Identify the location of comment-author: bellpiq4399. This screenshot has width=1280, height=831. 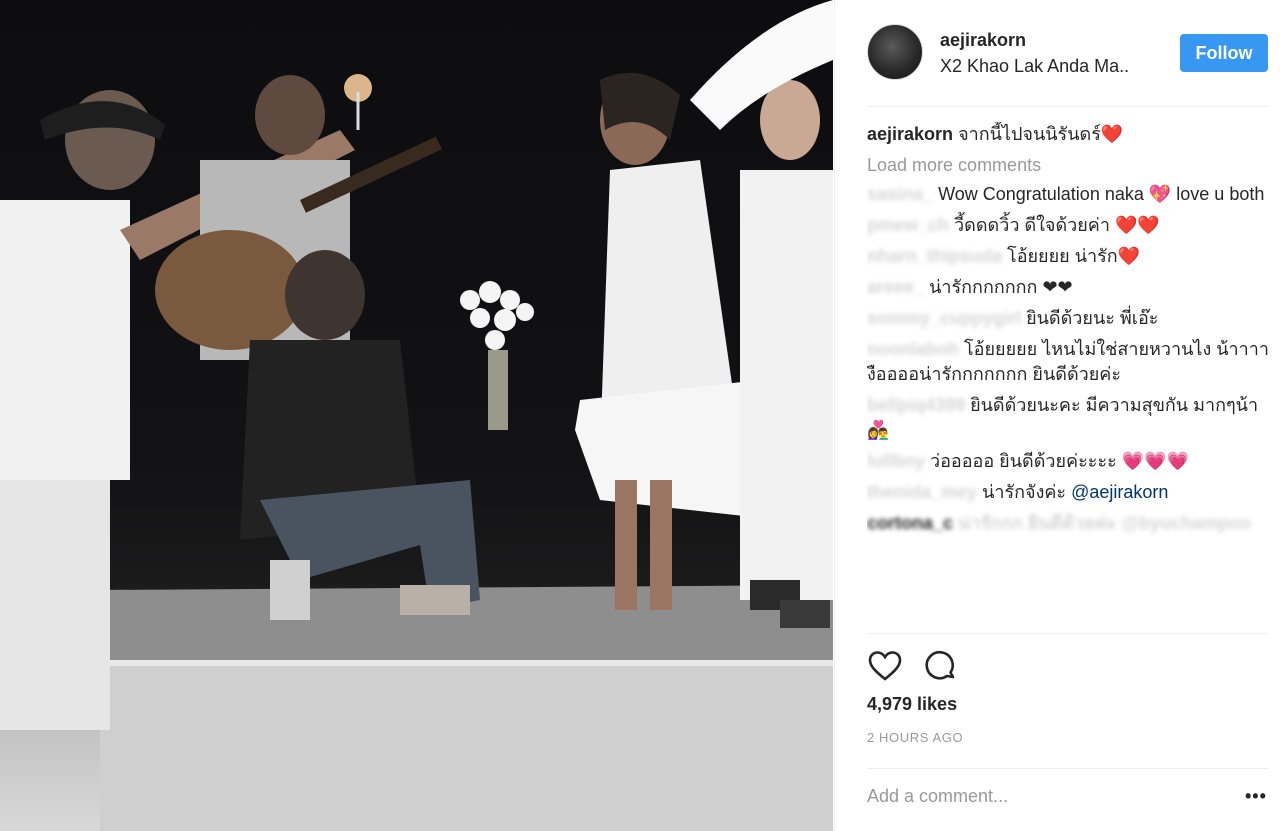
(916, 405).